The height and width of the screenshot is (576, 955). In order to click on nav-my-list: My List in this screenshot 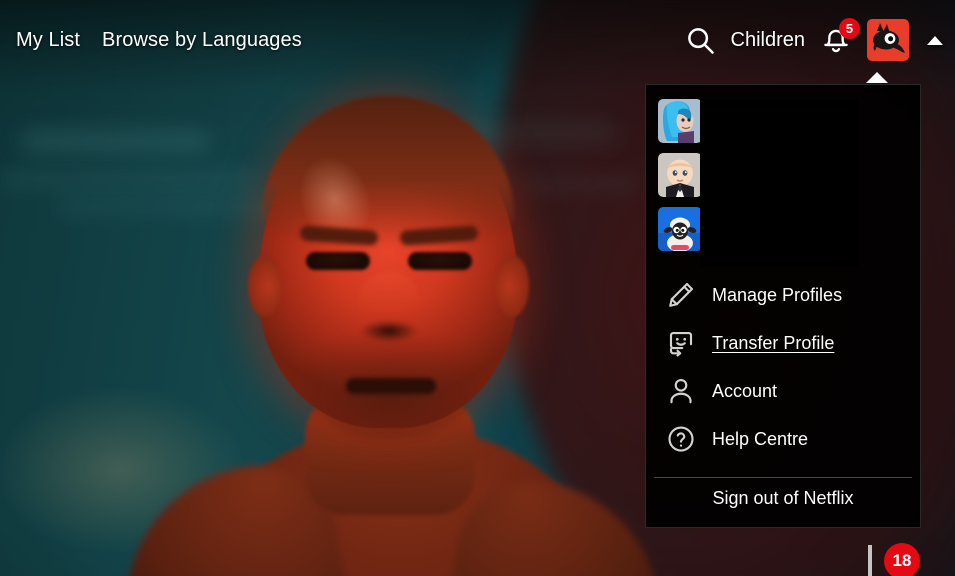, I will do `click(48, 40)`.